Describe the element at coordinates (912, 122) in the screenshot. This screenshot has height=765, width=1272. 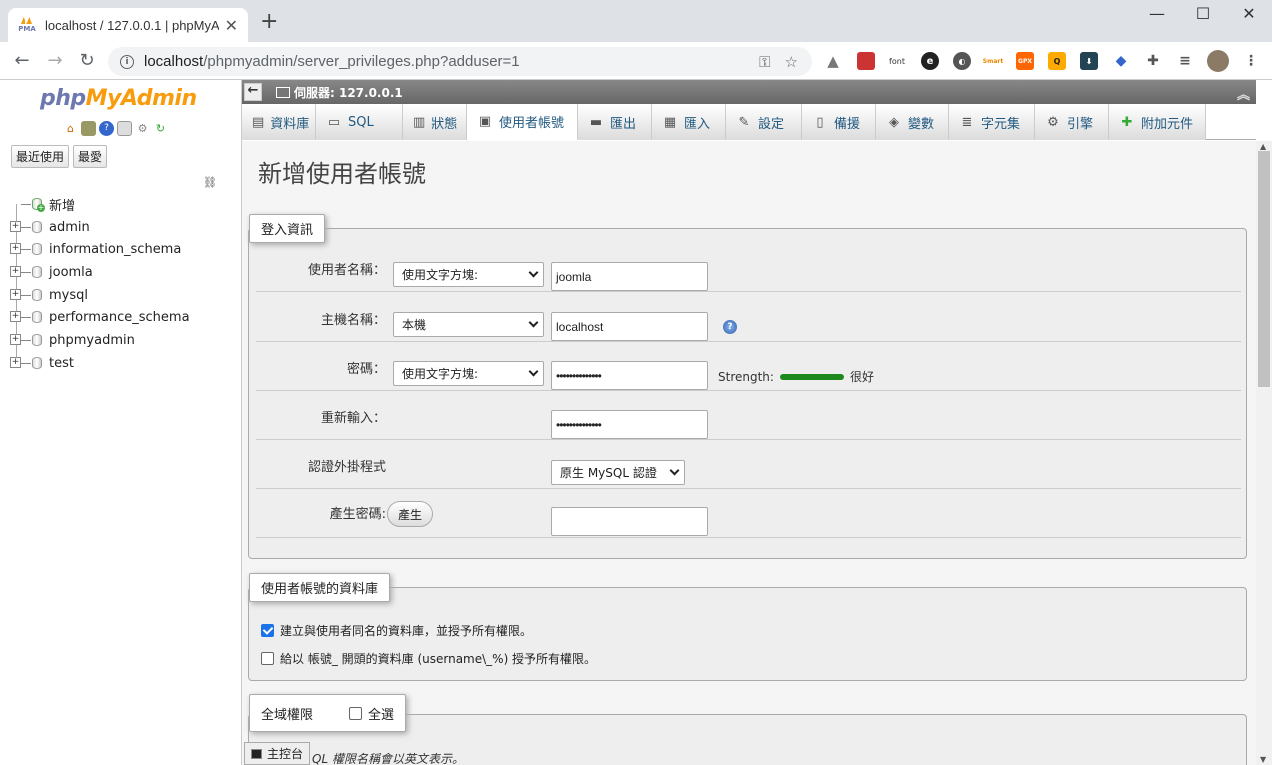
I see `tab-variables: ◈ 變數` at that location.